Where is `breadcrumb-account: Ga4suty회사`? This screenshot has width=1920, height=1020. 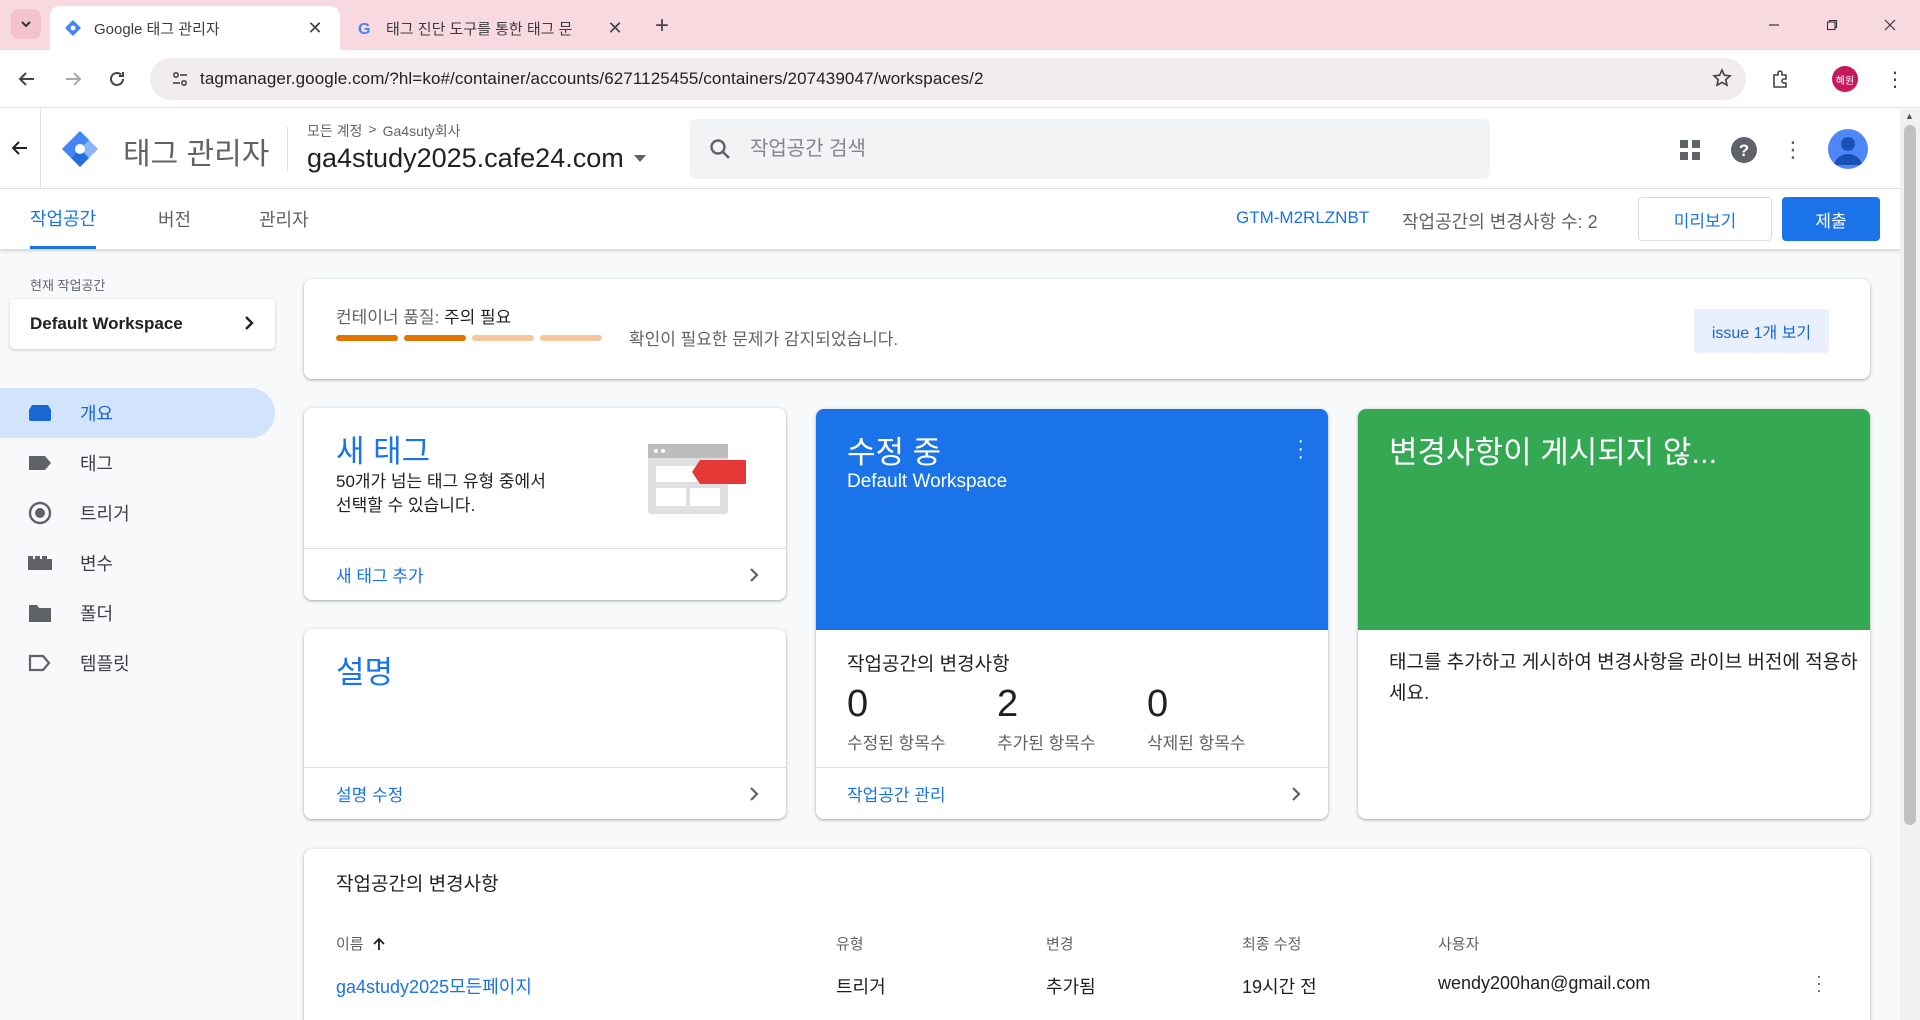
breadcrumb-account: Ga4suty회사 is located at coordinates (422, 131).